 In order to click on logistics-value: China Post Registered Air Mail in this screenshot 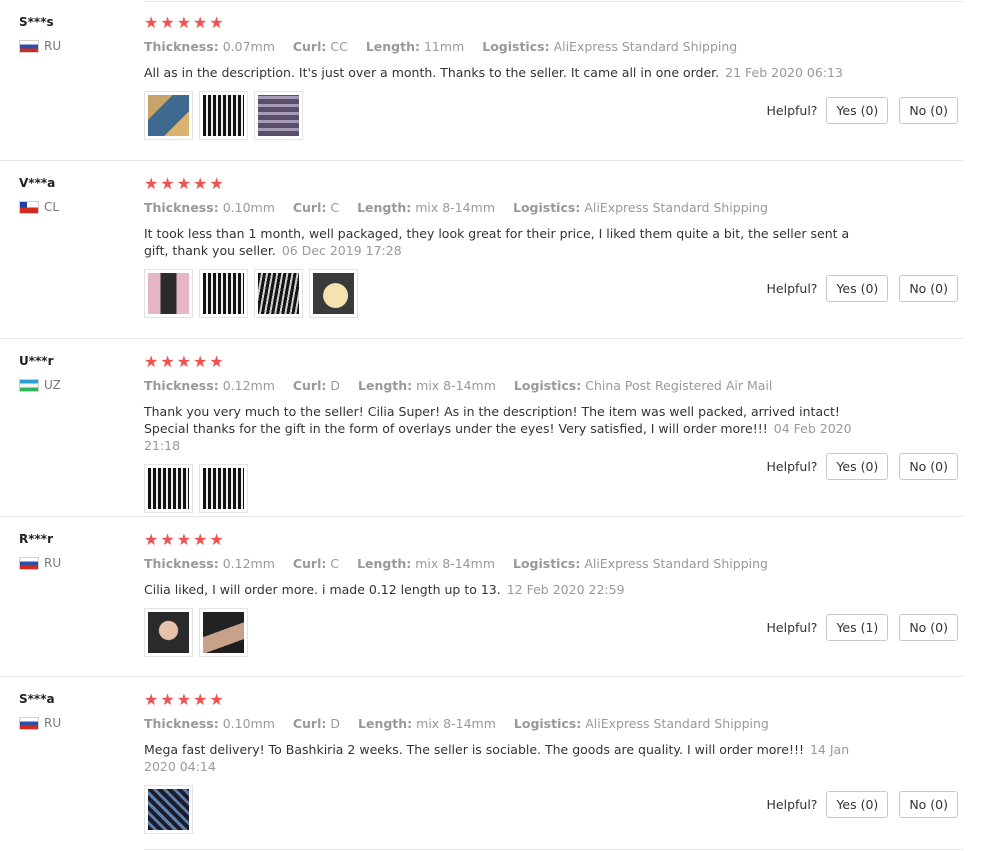, I will do `click(679, 385)`.